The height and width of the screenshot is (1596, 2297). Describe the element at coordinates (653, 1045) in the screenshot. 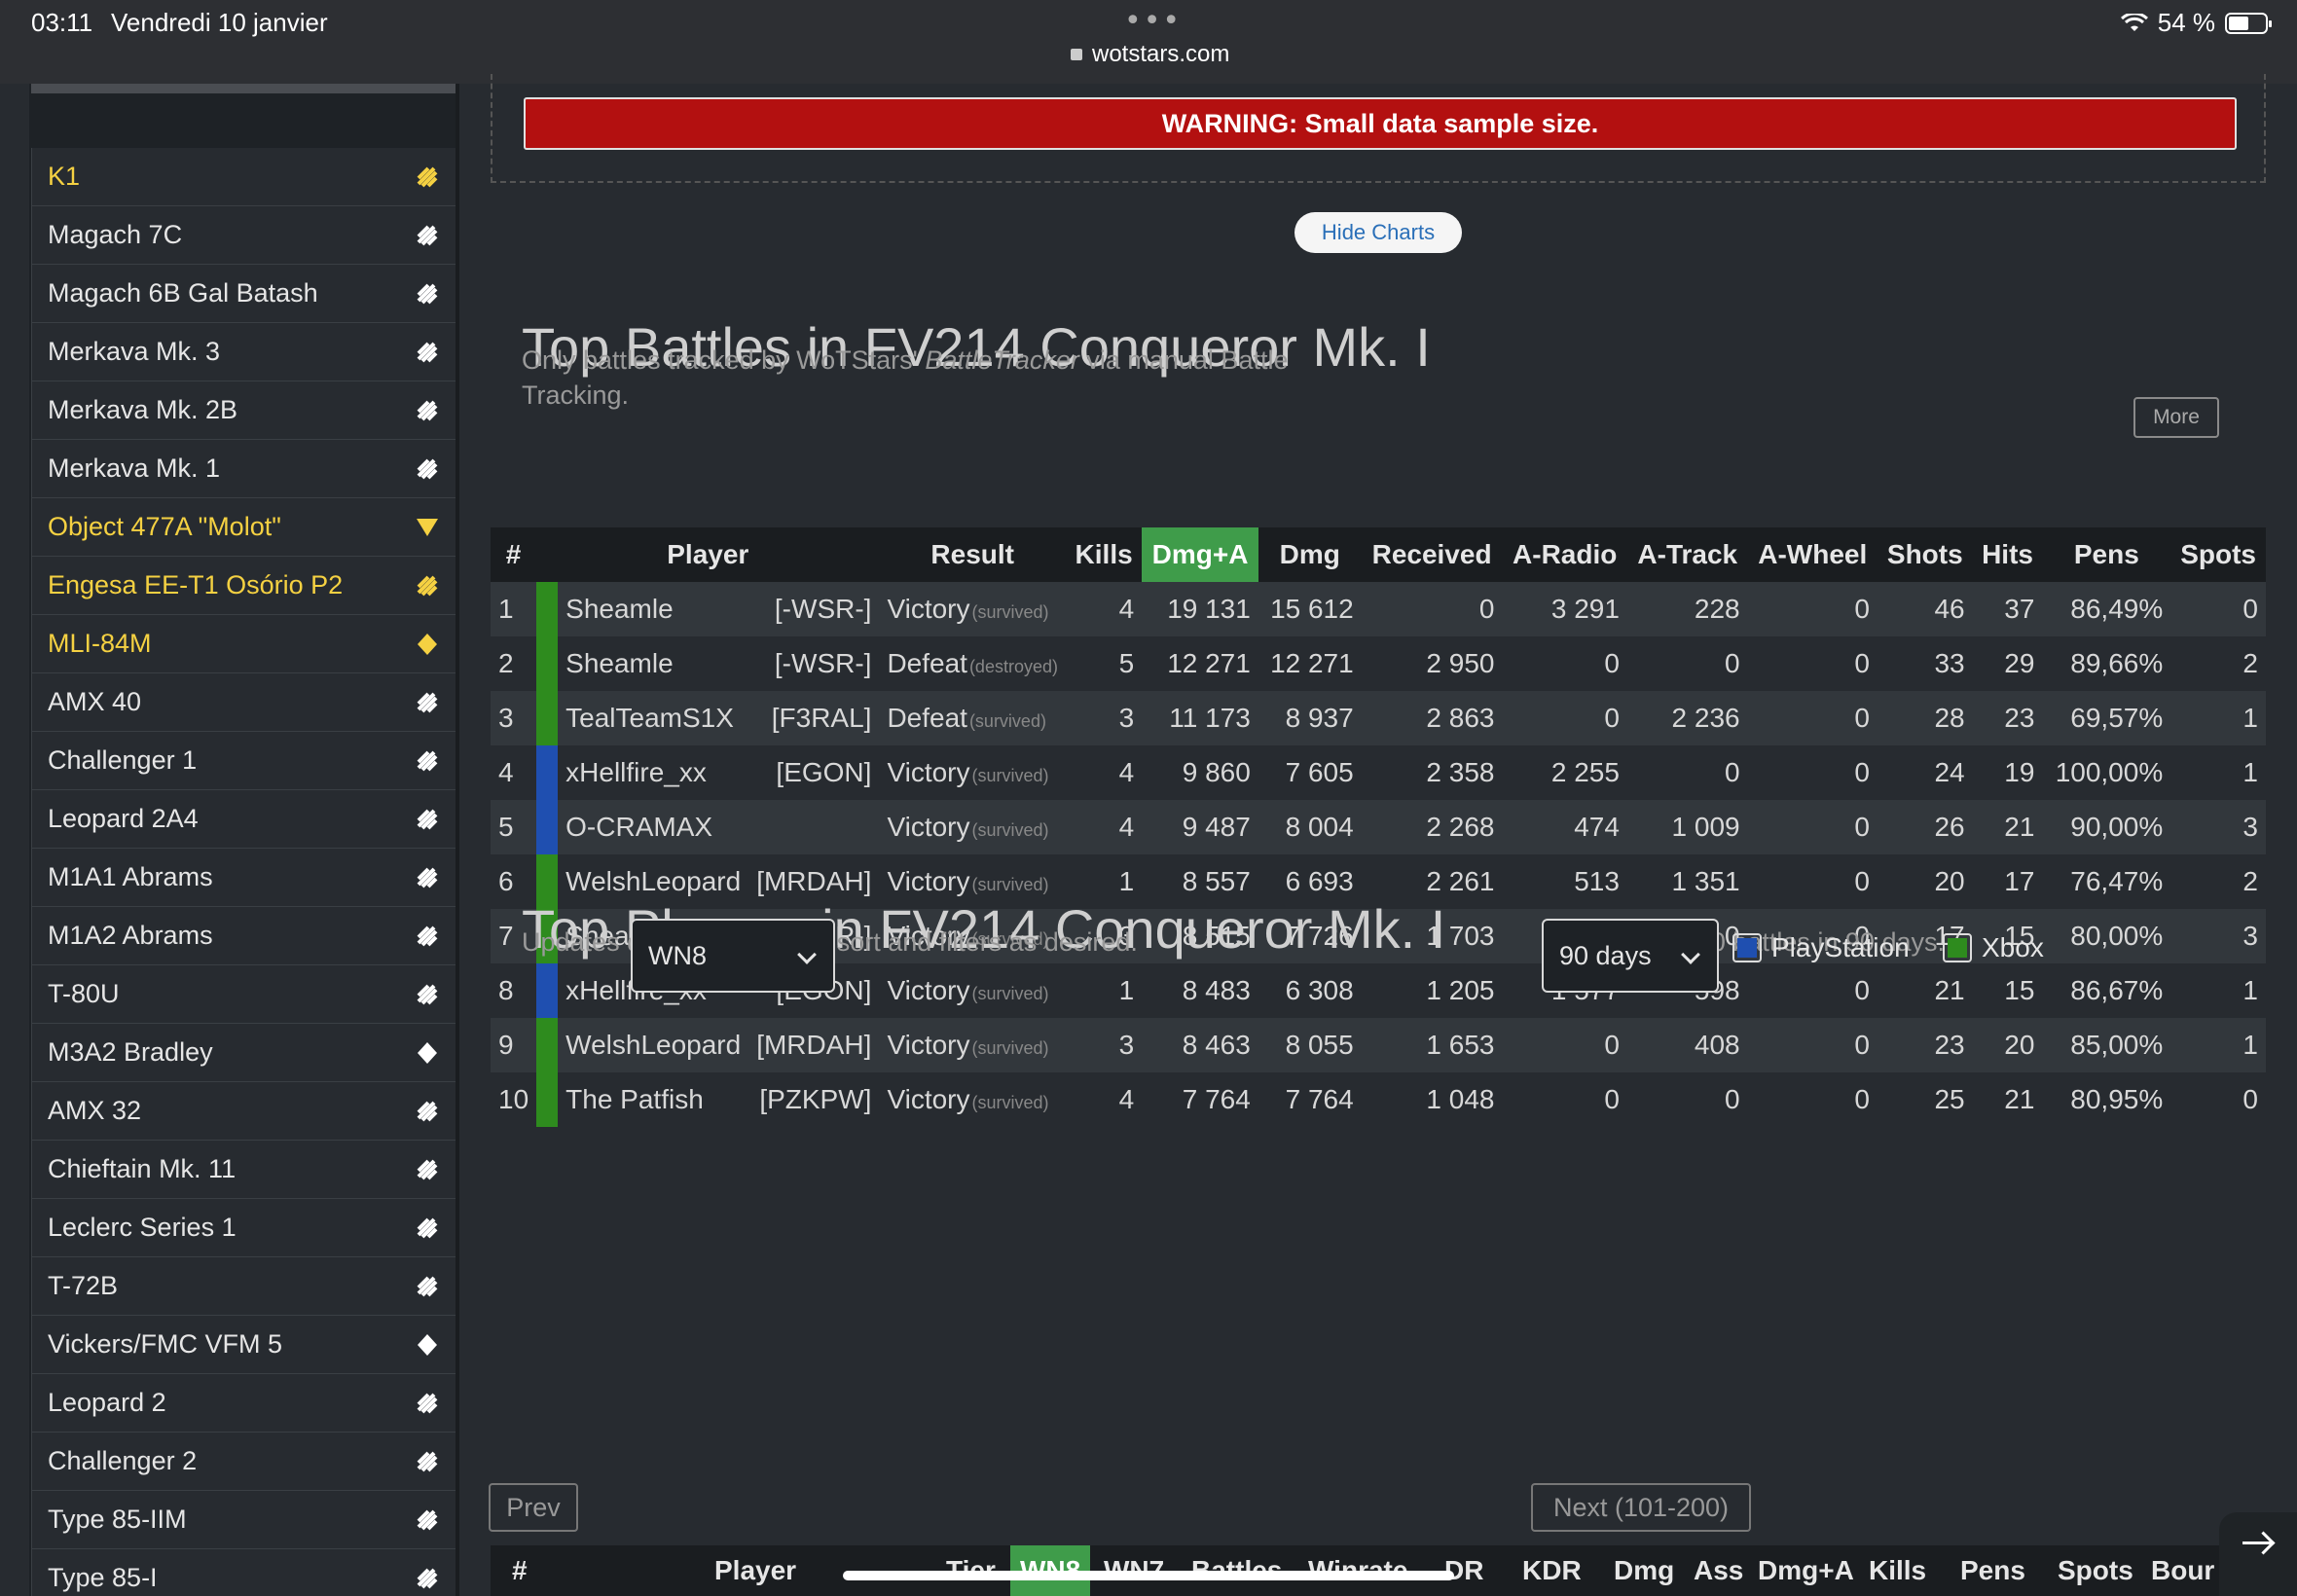

I see `player-name: WelshLeopard` at that location.